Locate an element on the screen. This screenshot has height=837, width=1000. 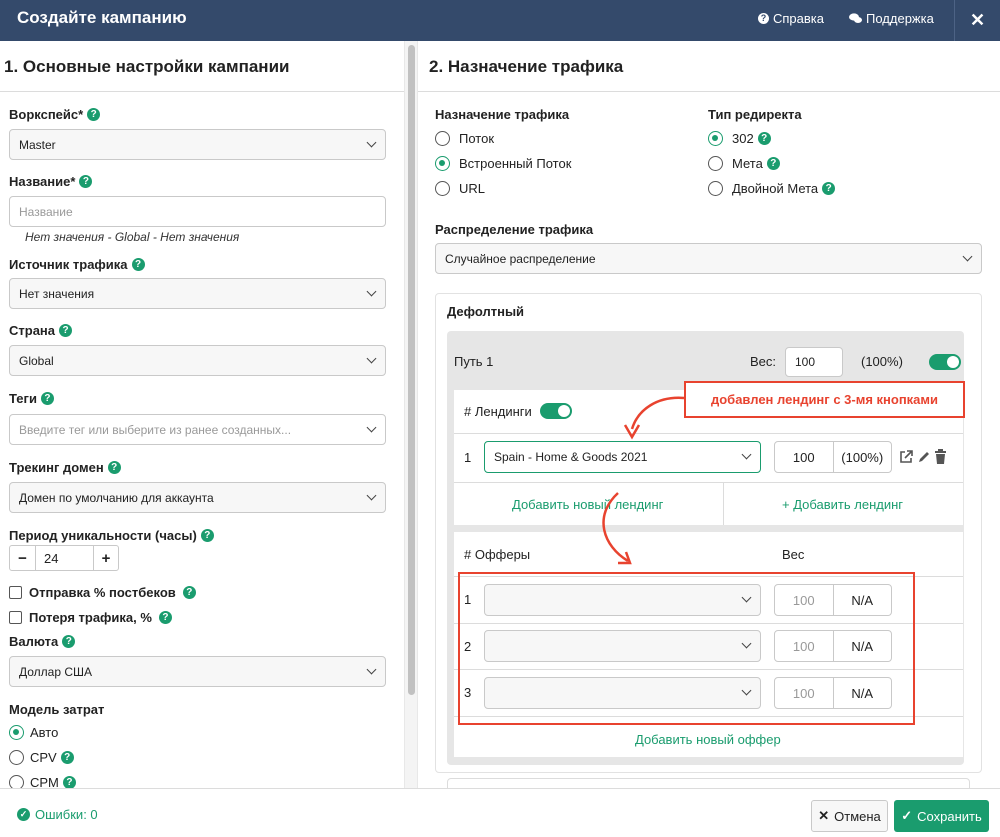
cancel-button: ✕ Отмена is located at coordinates (849, 816).